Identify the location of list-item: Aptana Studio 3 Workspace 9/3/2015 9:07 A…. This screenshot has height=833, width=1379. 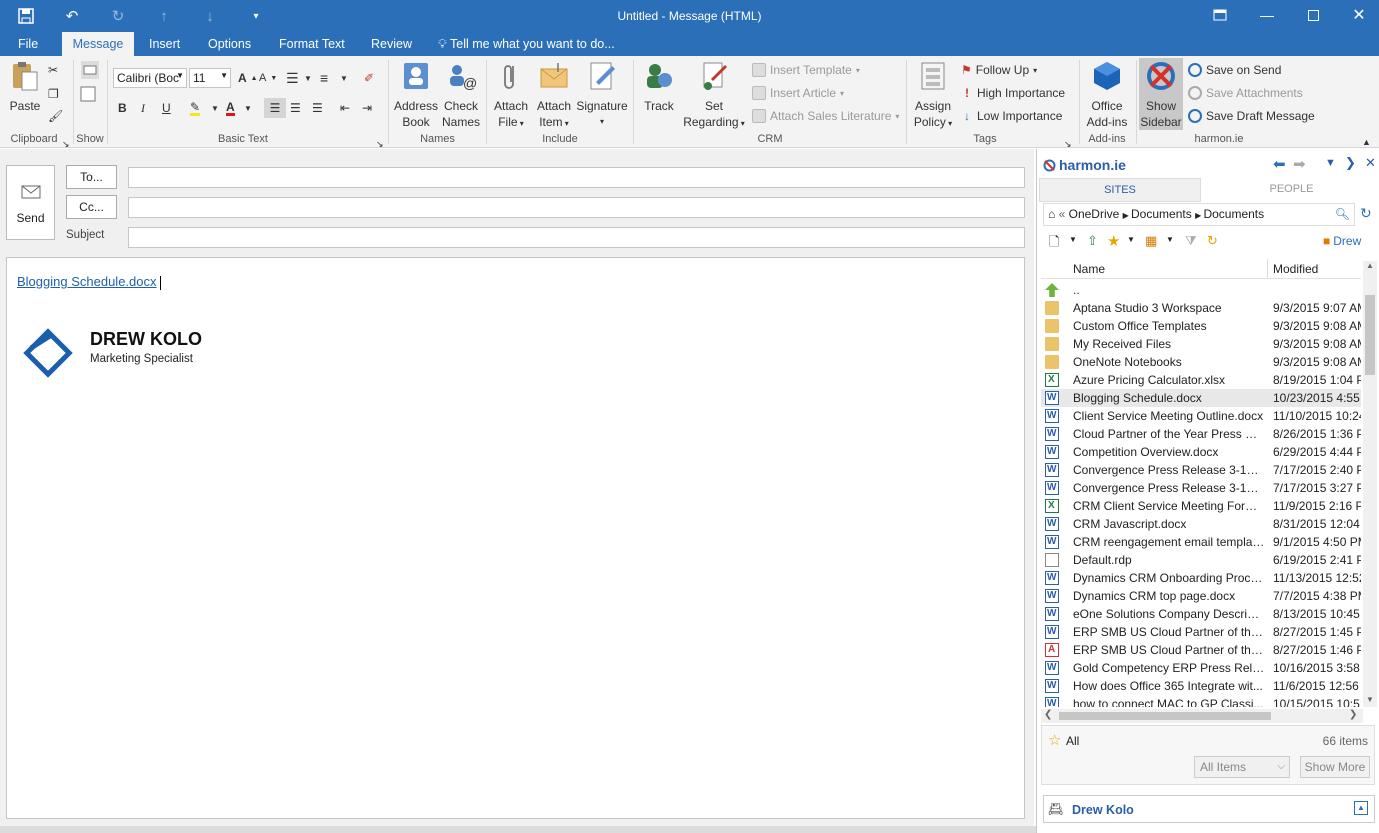
(1201, 308).